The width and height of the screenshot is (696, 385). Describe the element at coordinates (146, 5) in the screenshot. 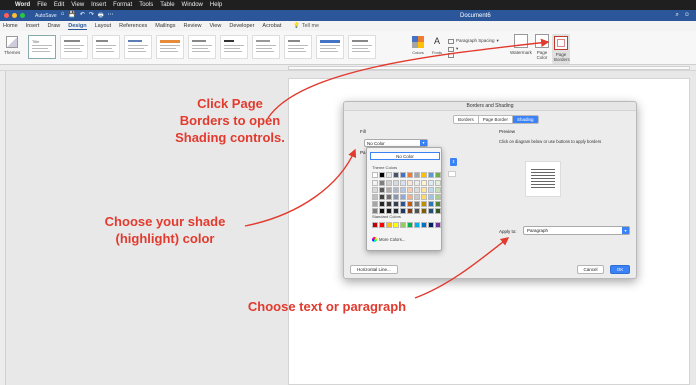

I see `menu-tools: Tools` at that location.